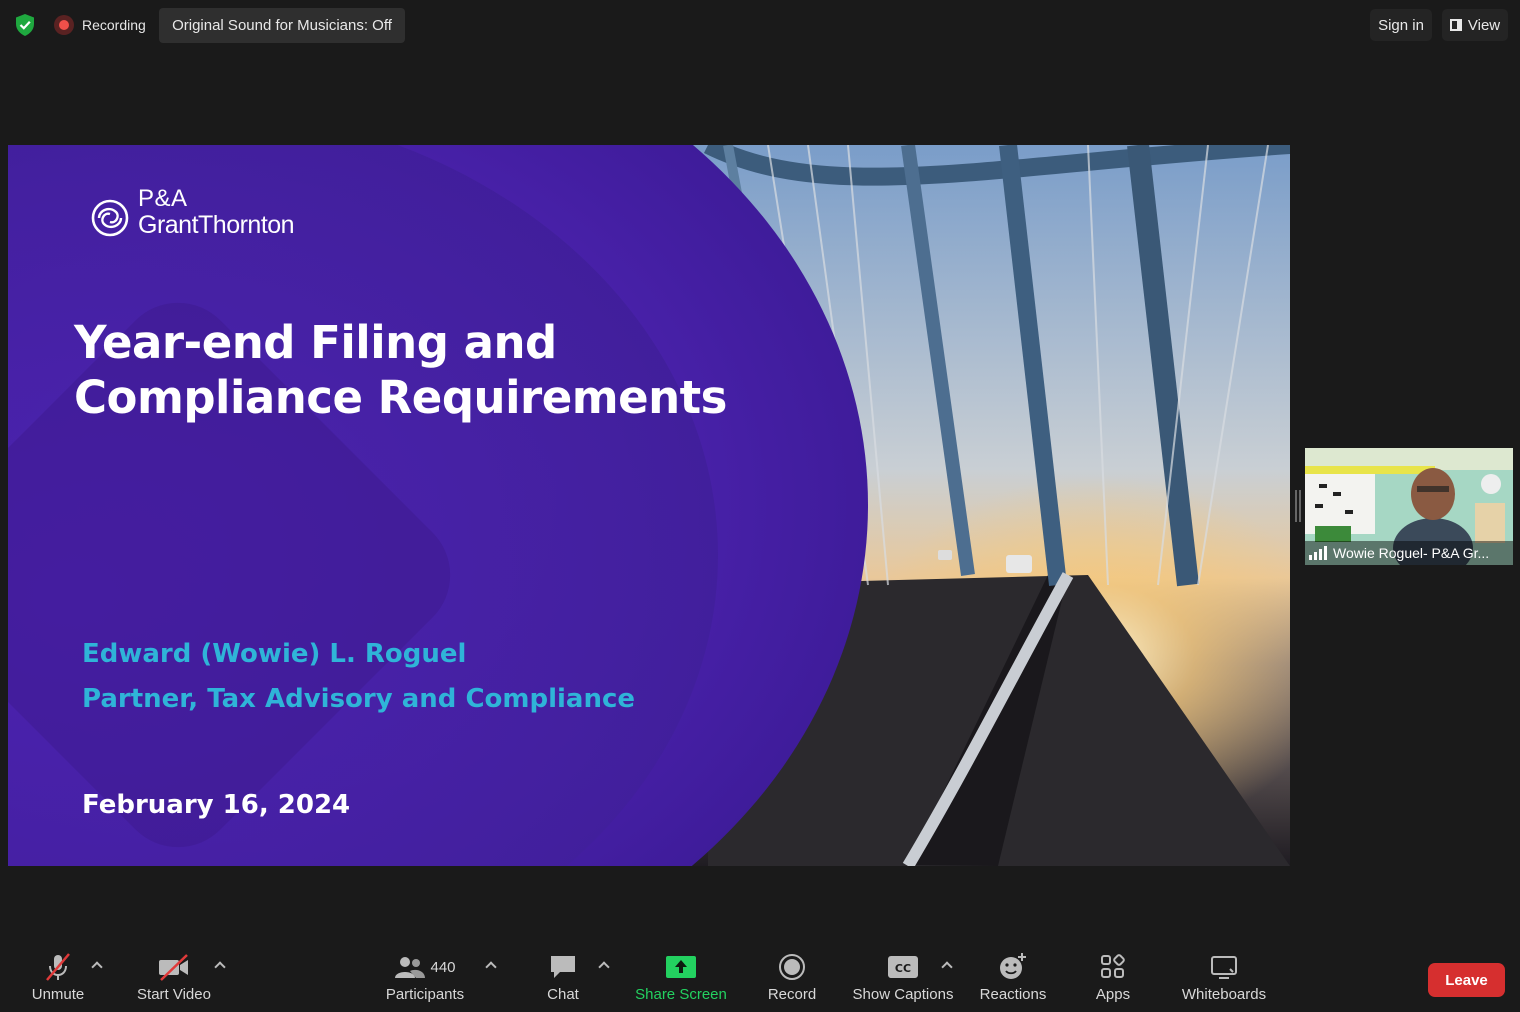  I want to click on participants-icon, so click(410, 967).